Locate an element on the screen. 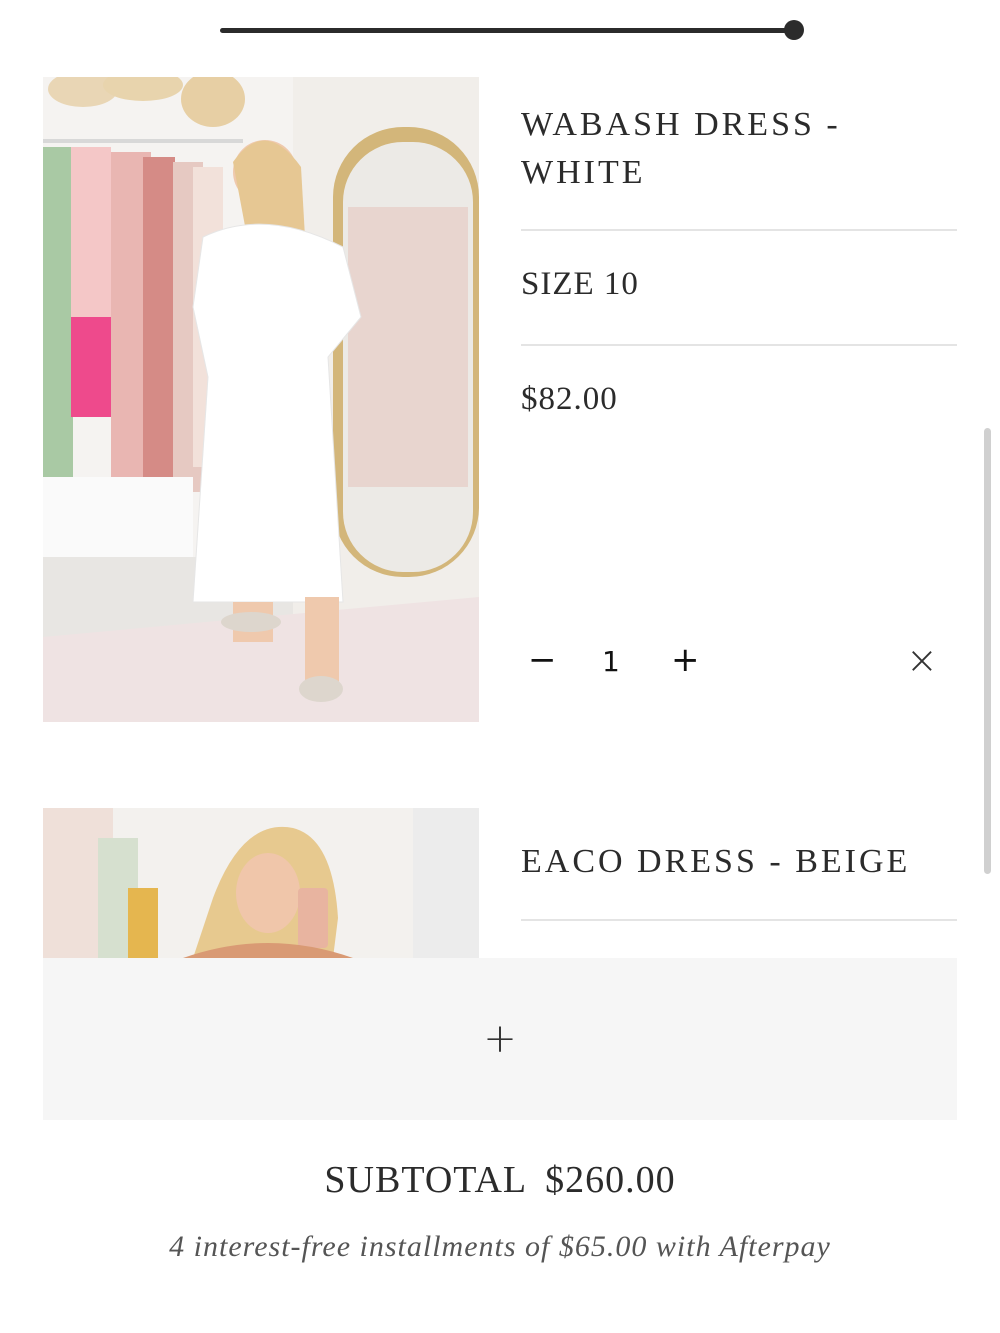 The image size is (1000, 1333). plus-icon: + is located at coordinates (500, 1039).